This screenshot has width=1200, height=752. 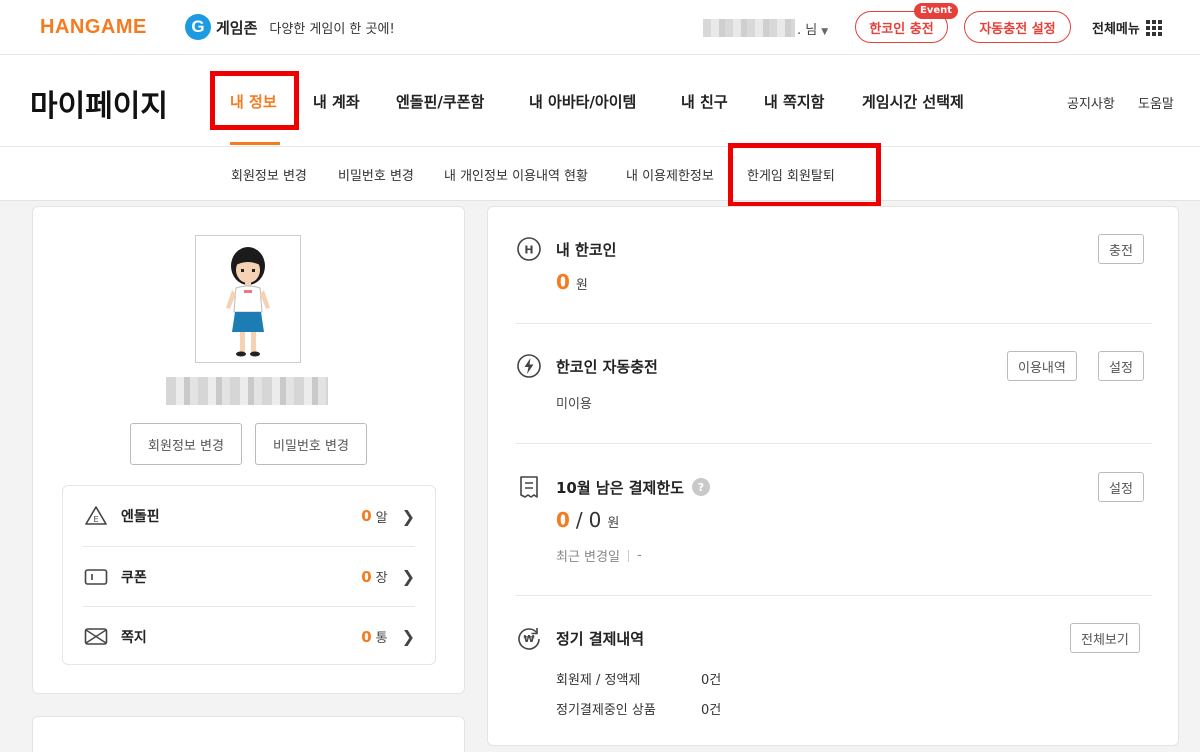 What do you see at coordinates (620, 487) in the screenshot?
I see `payment-limit-title: 10월 남은 결제한도` at bounding box center [620, 487].